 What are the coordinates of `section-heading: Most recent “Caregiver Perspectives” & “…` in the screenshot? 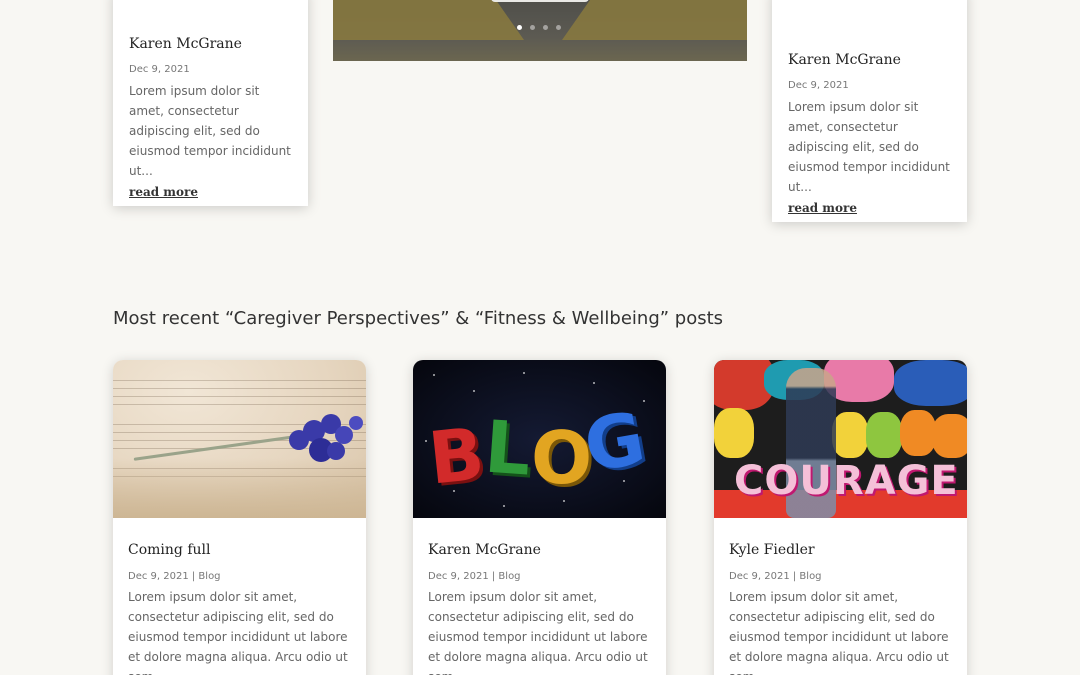 It's located at (418, 318).